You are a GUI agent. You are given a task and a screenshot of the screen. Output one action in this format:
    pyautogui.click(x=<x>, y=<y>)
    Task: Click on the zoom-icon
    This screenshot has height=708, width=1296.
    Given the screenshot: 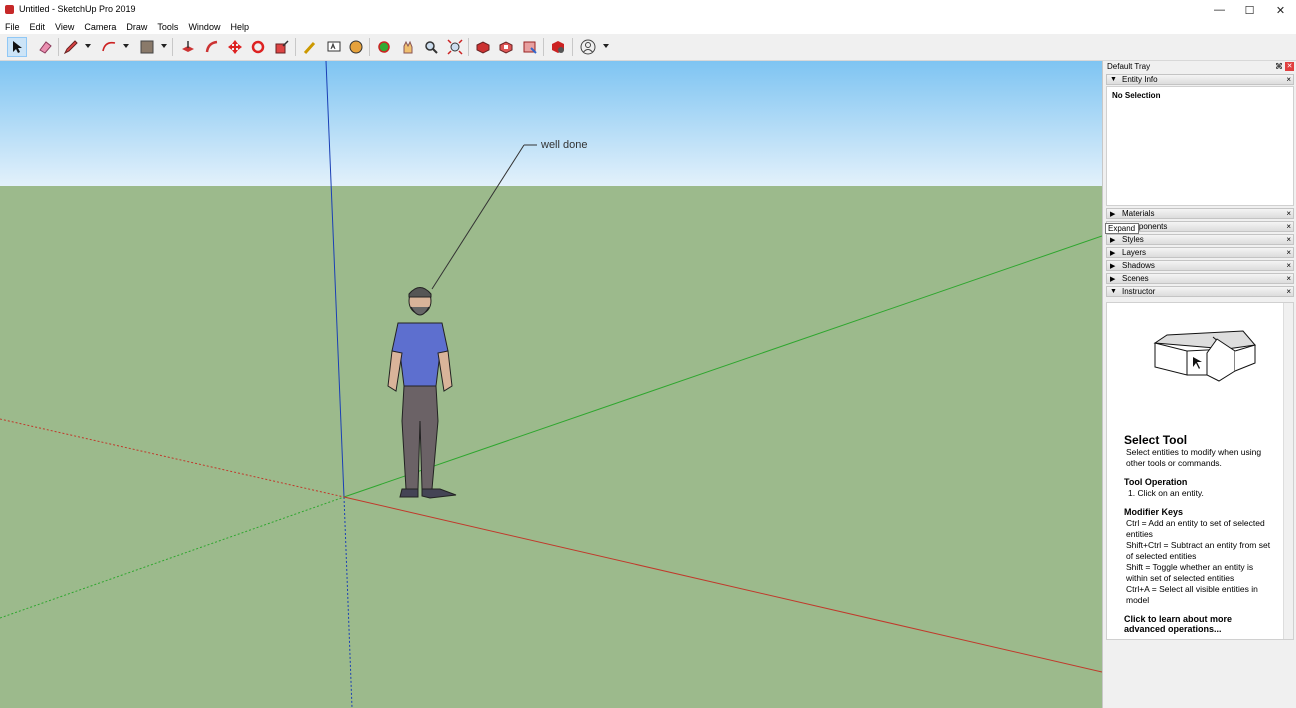 What is the action you would take?
    pyautogui.click(x=431, y=47)
    